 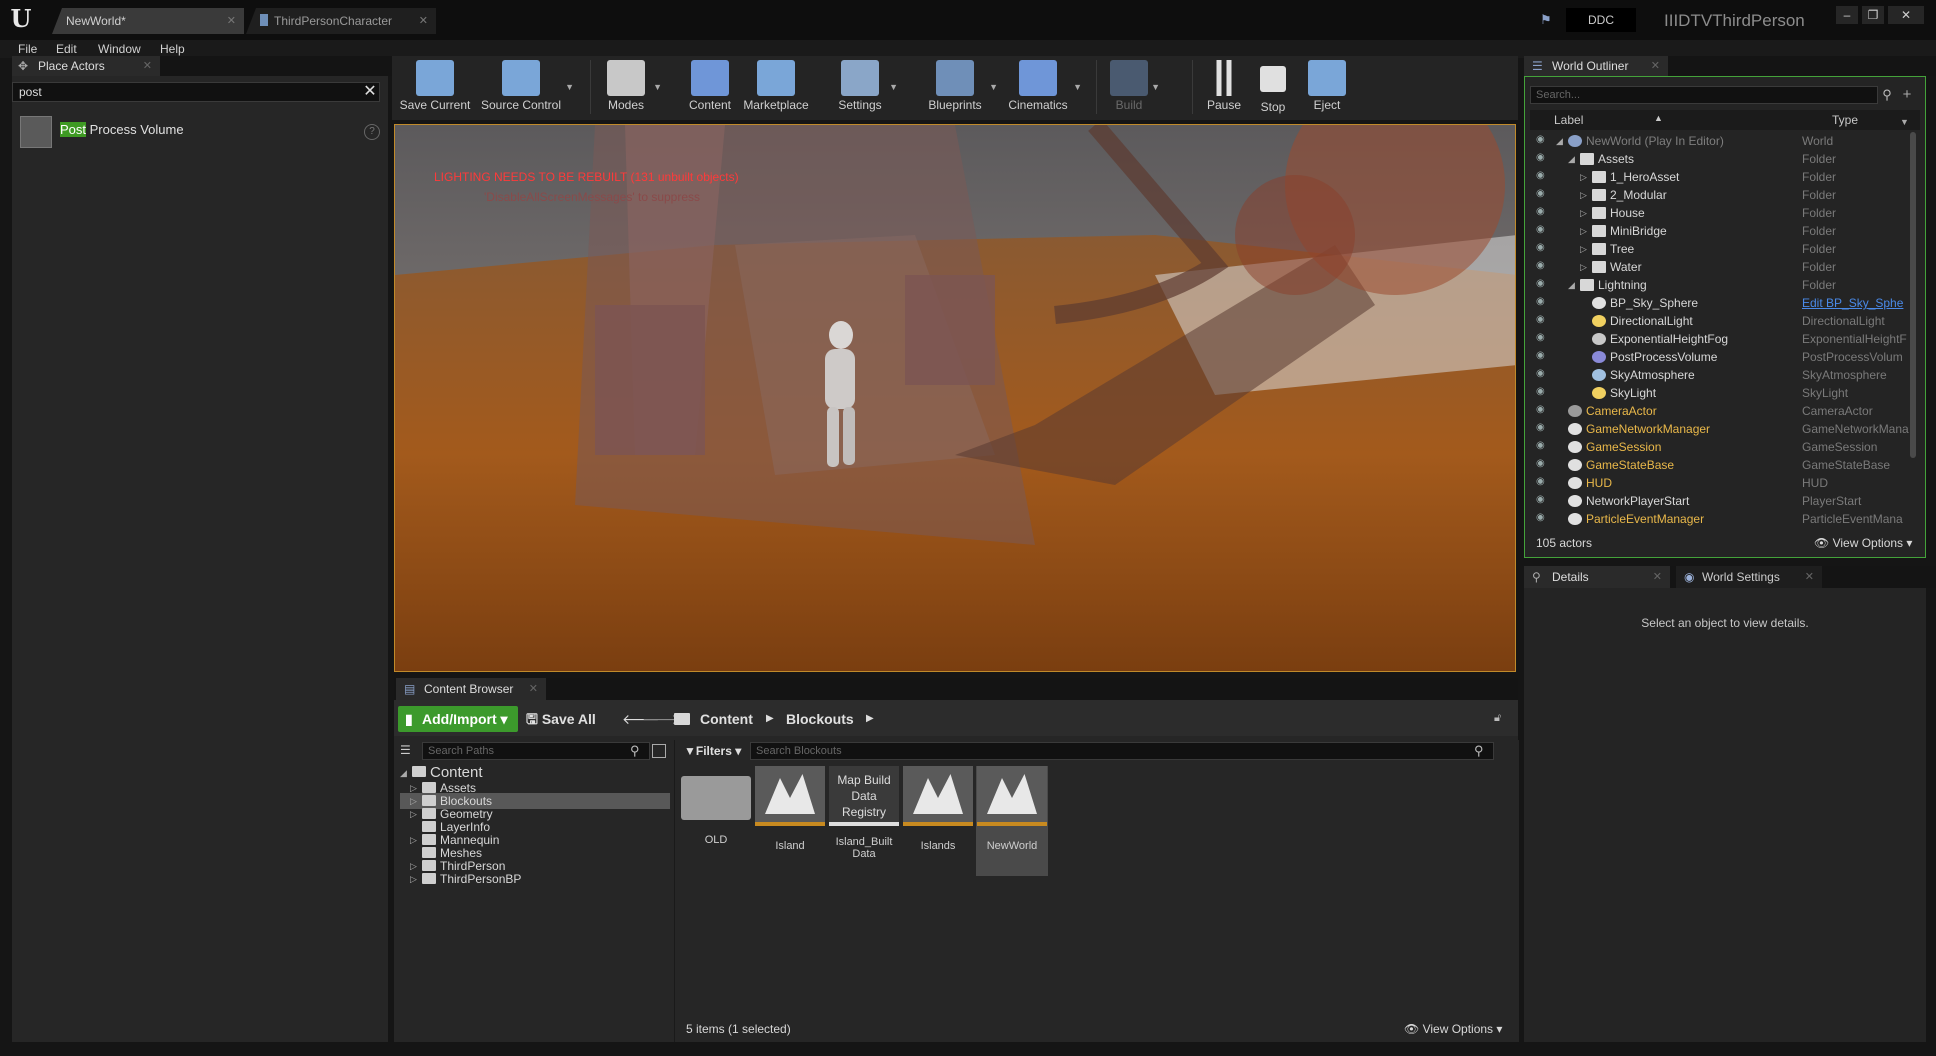 What do you see at coordinates (1906, 15) in the screenshot?
I see `close-window-button: ✕` at bounding box center [1906, 15].